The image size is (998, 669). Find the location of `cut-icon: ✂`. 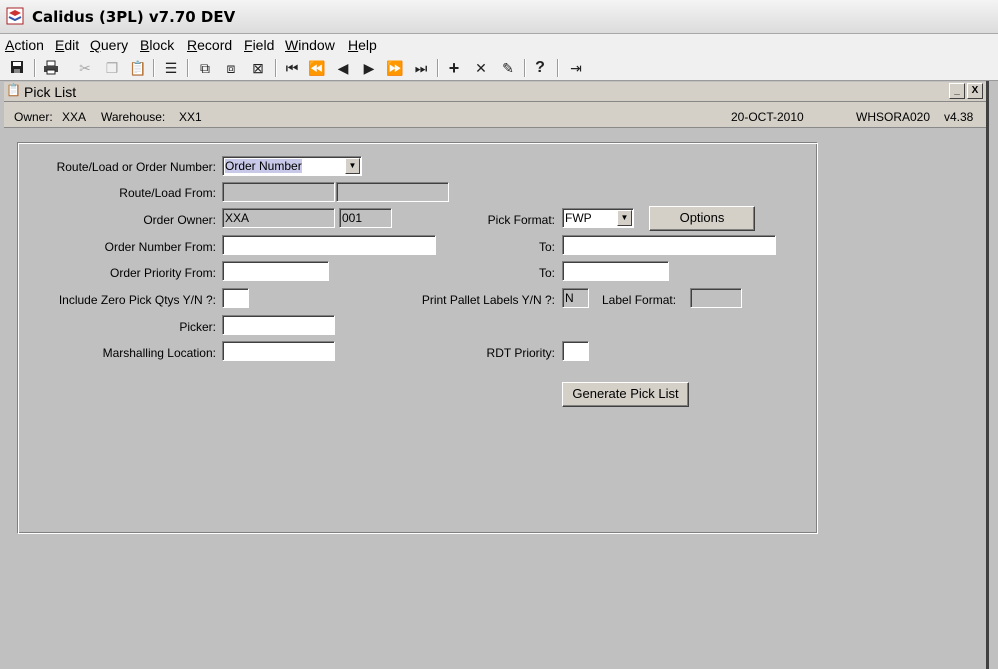

cut-icon: ✂ is located at coordinates (85, 68).